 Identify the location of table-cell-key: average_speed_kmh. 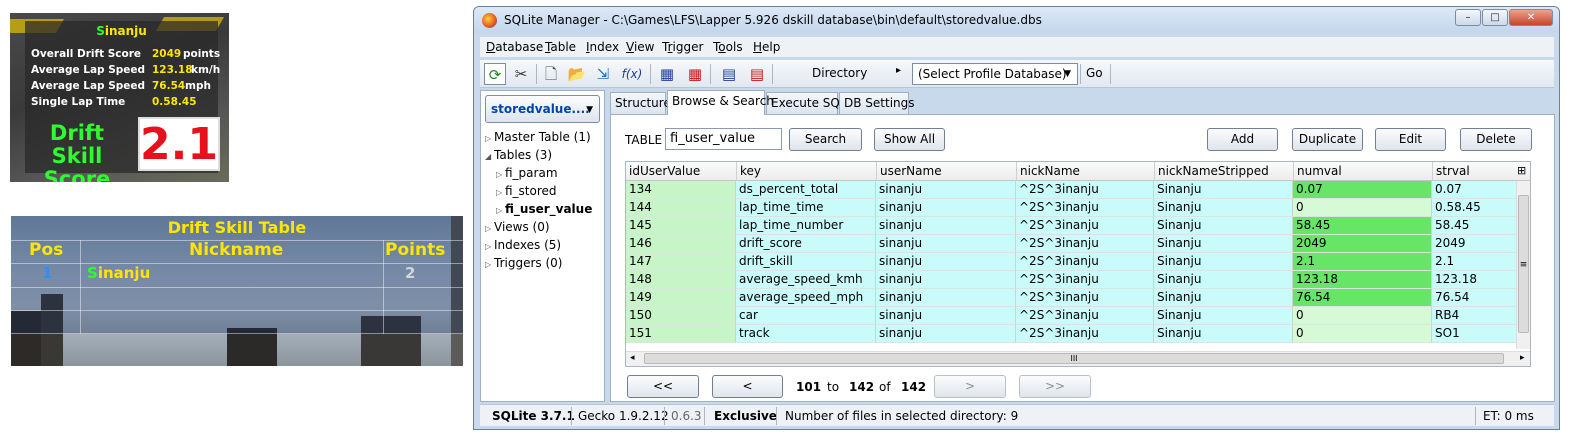
(806, 280).